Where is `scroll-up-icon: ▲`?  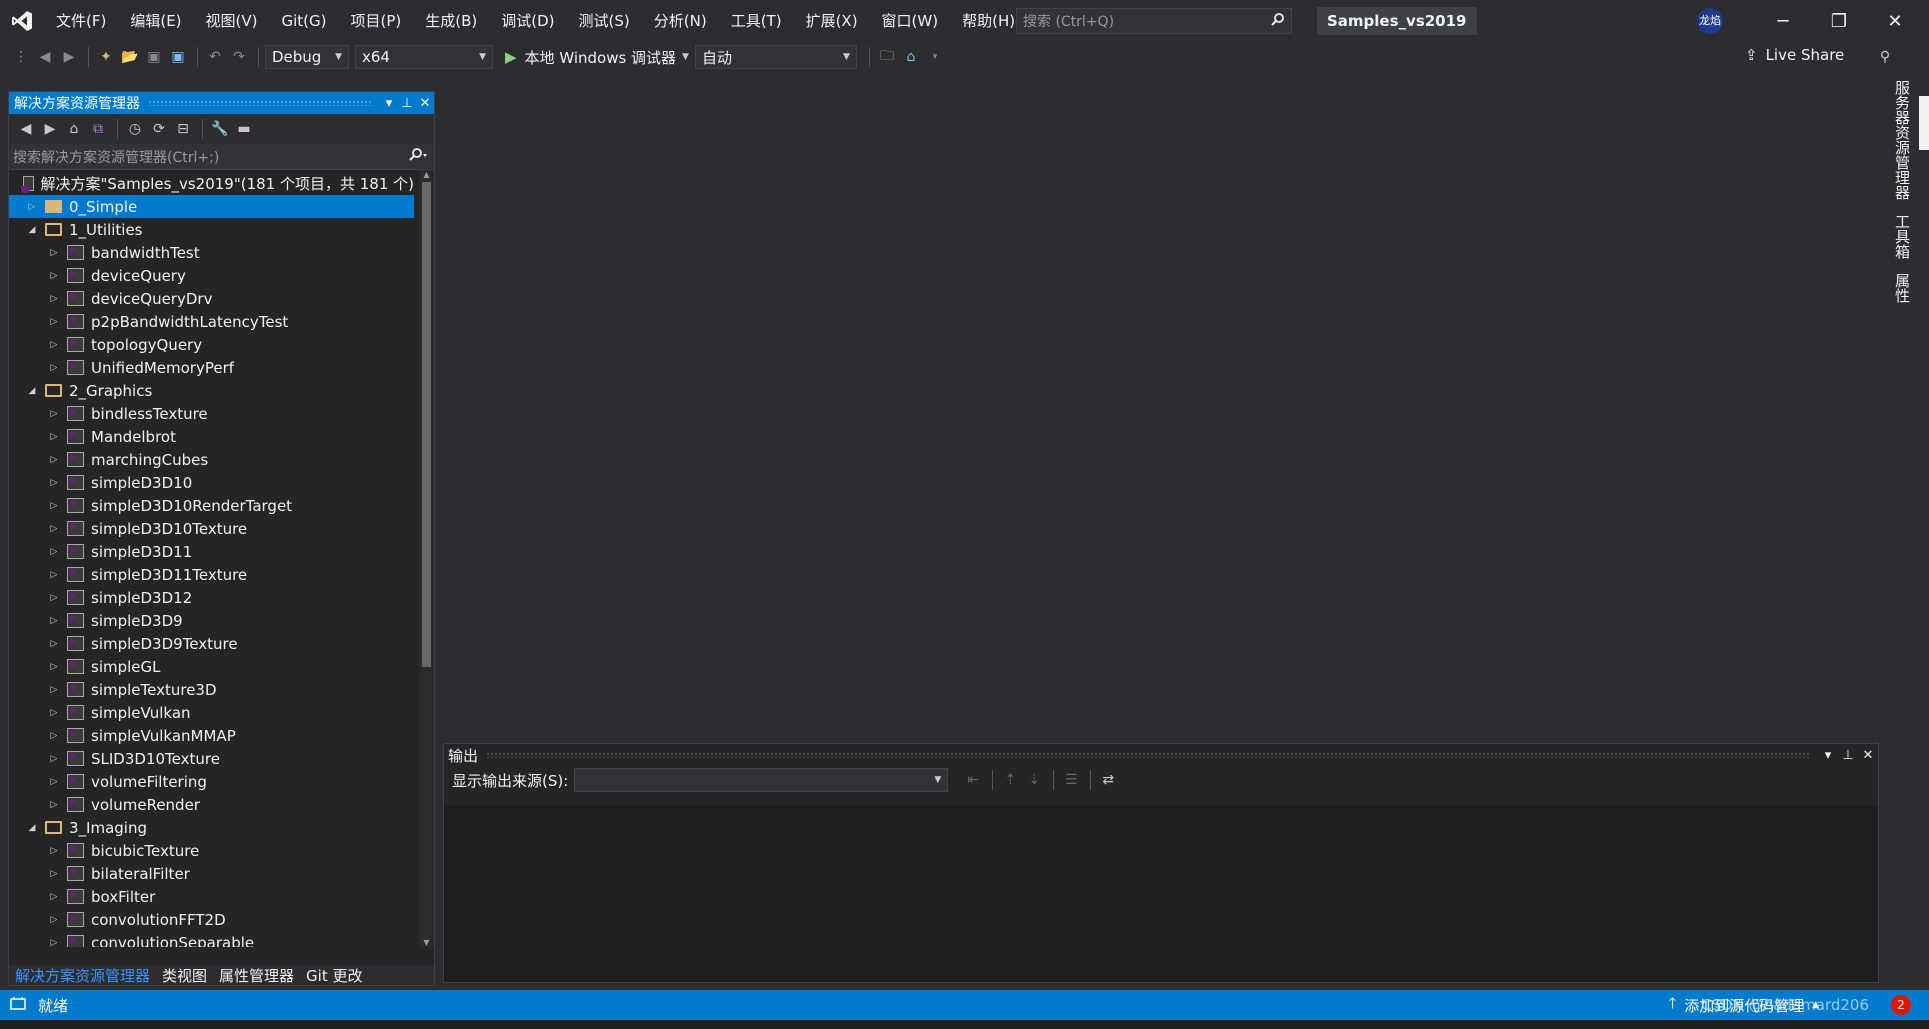
scroll-up-icon: ▲ is located at coordinates (426, 174).